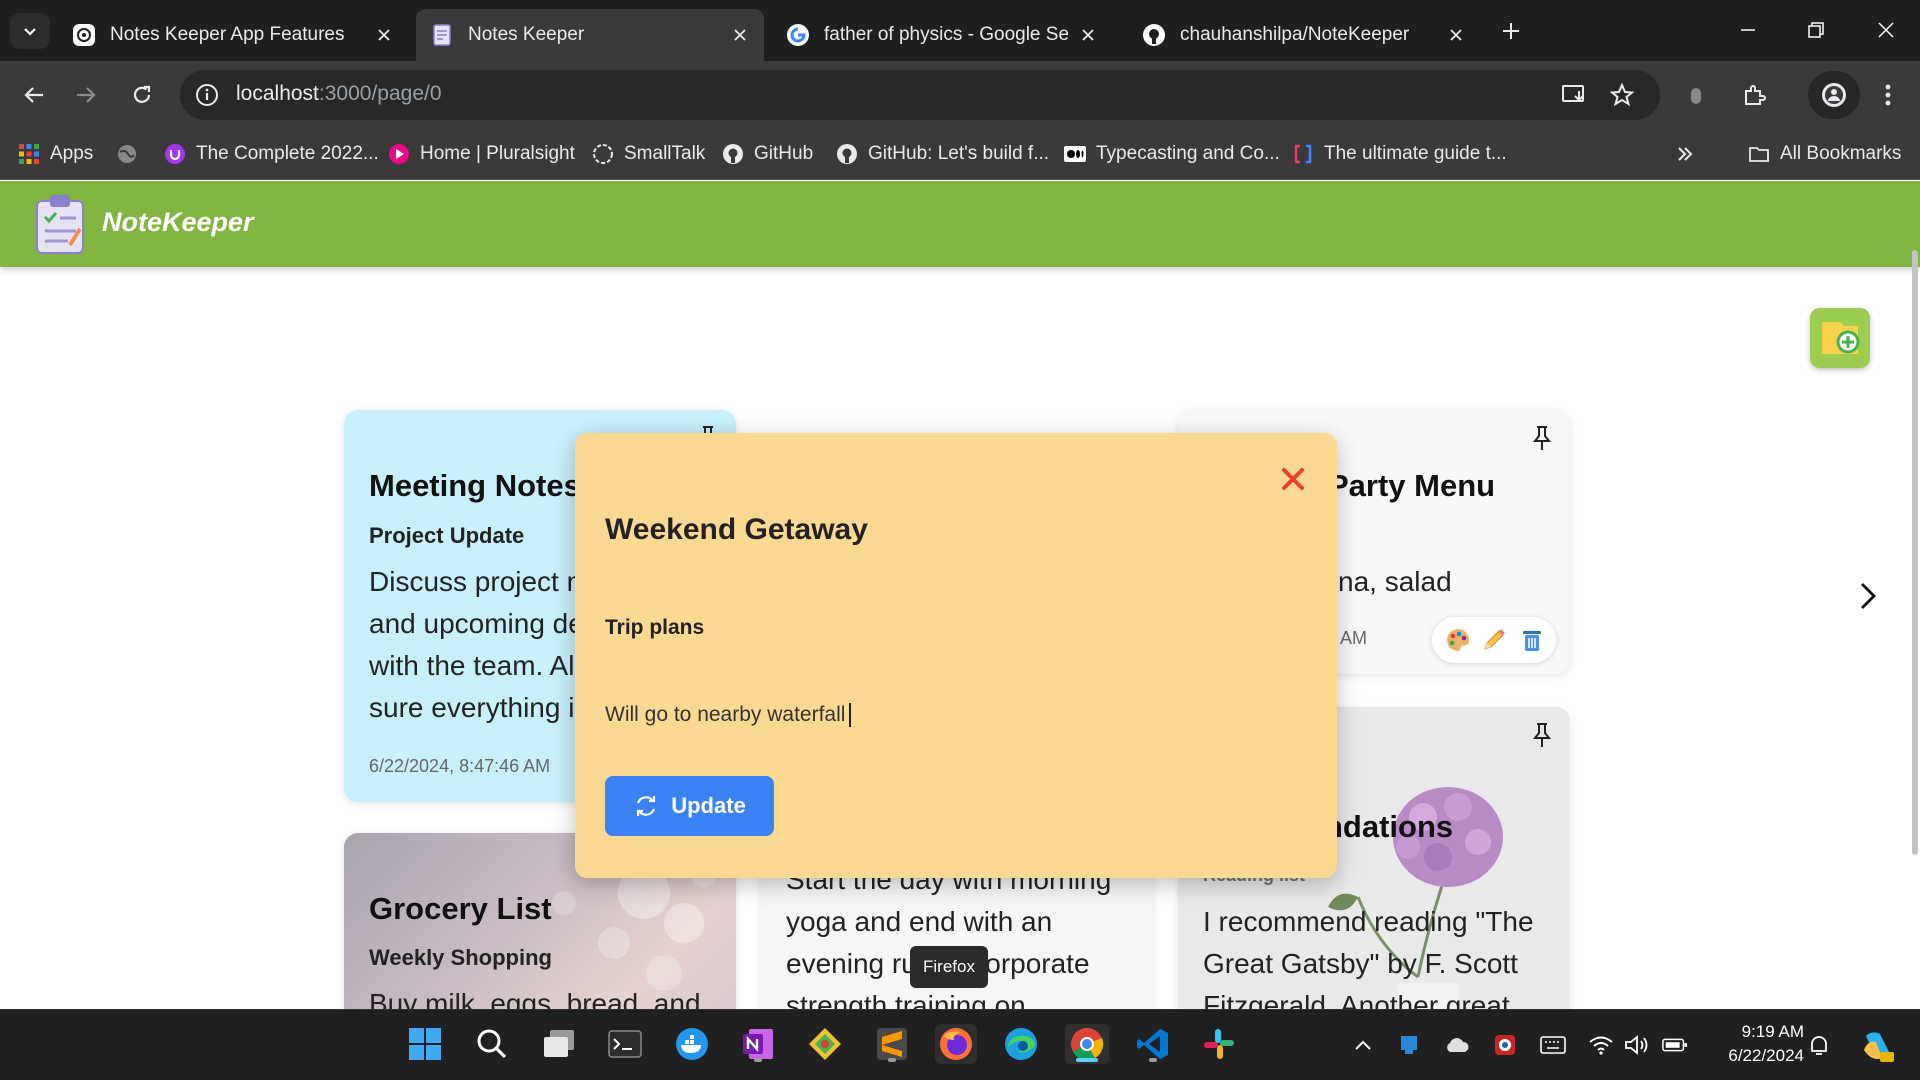  Describe the element at coordinates (29, 154) in the screenshot. I see `apps-grid-icon` at that location.